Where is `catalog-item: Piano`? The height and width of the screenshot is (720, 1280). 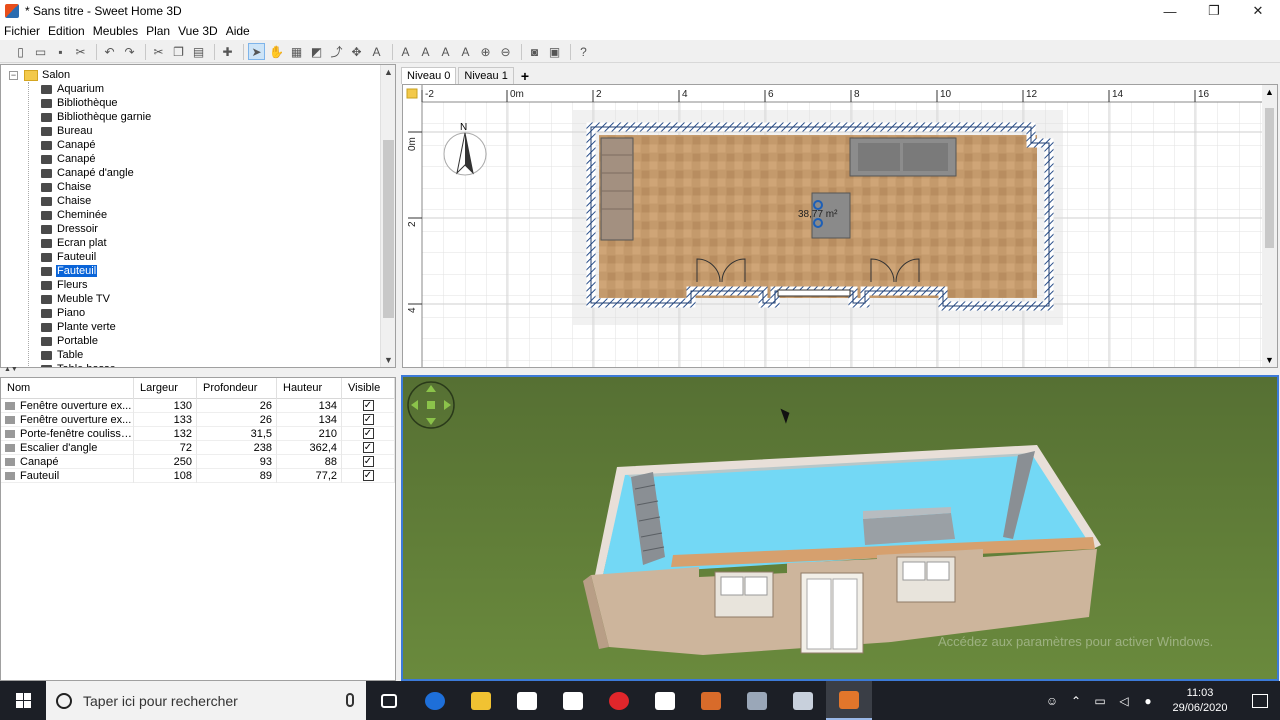
catalog-item: Piano is located at coordinates (76, 313).